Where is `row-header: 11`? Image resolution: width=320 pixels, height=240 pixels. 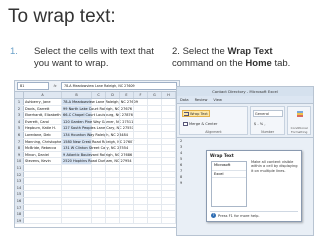 row-header: 11 is located at coordinates (19, 167).